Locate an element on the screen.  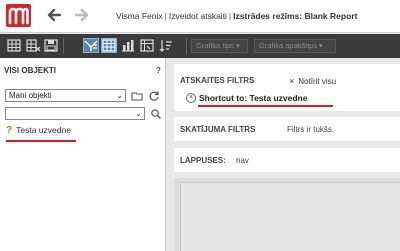
folder-icon is located at coordinates (137, 96).